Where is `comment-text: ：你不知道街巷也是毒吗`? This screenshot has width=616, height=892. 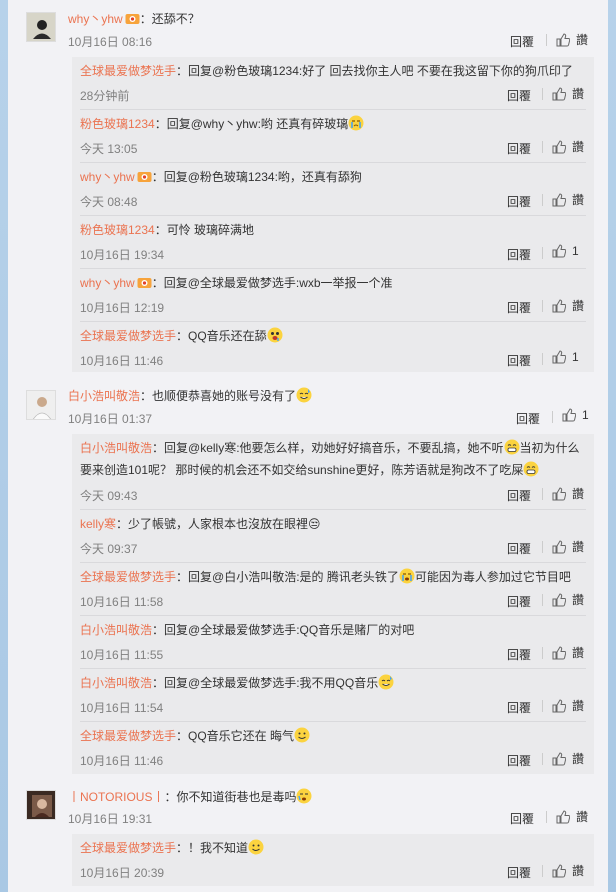 comment-text: ：你不知道街巷也是毒吗 is located at coordinates (230, 797).